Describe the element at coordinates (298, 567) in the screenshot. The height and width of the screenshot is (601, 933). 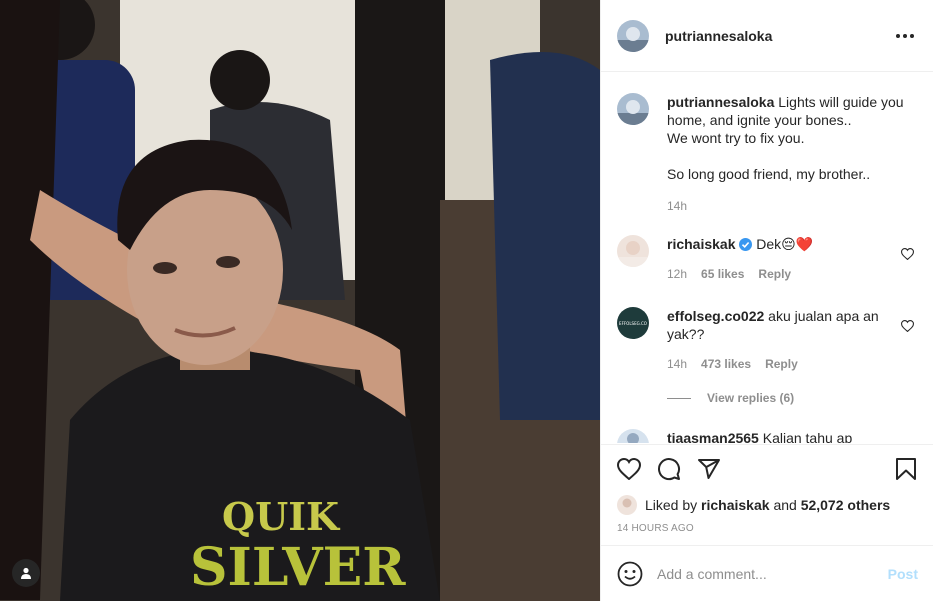
I see `shirt-text-line-2: SILVER` at that location.